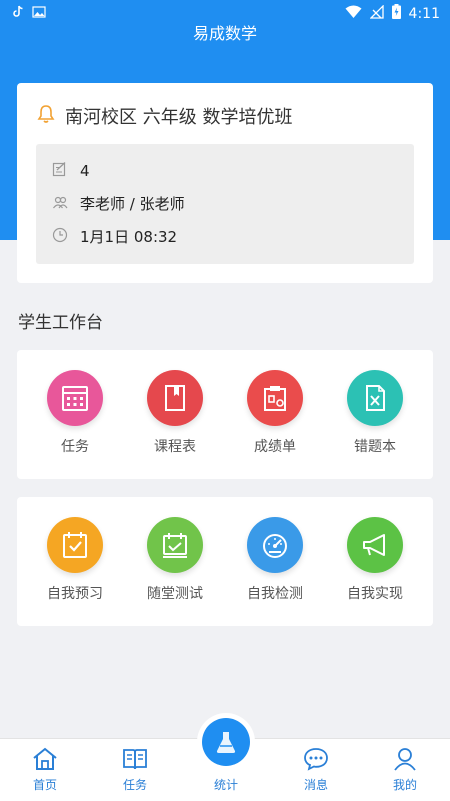 This screenshot has height=801, width=450. Describe the element at coordinates (225, 785) in the screenshot. I see `nav-statistics-label: 统计` at that location.